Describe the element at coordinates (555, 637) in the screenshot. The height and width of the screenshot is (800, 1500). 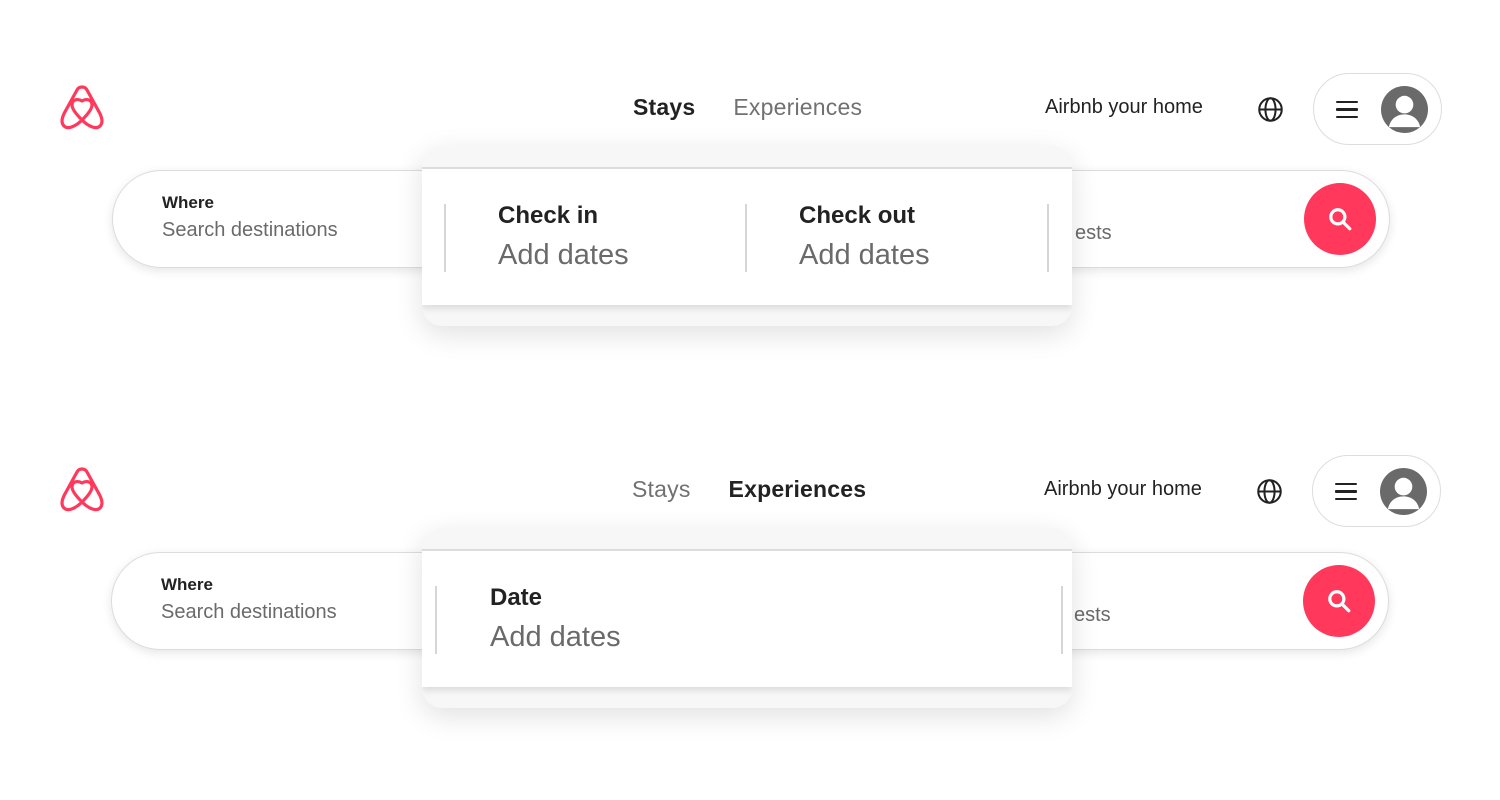
I see `date-value: Add dates` at that location.